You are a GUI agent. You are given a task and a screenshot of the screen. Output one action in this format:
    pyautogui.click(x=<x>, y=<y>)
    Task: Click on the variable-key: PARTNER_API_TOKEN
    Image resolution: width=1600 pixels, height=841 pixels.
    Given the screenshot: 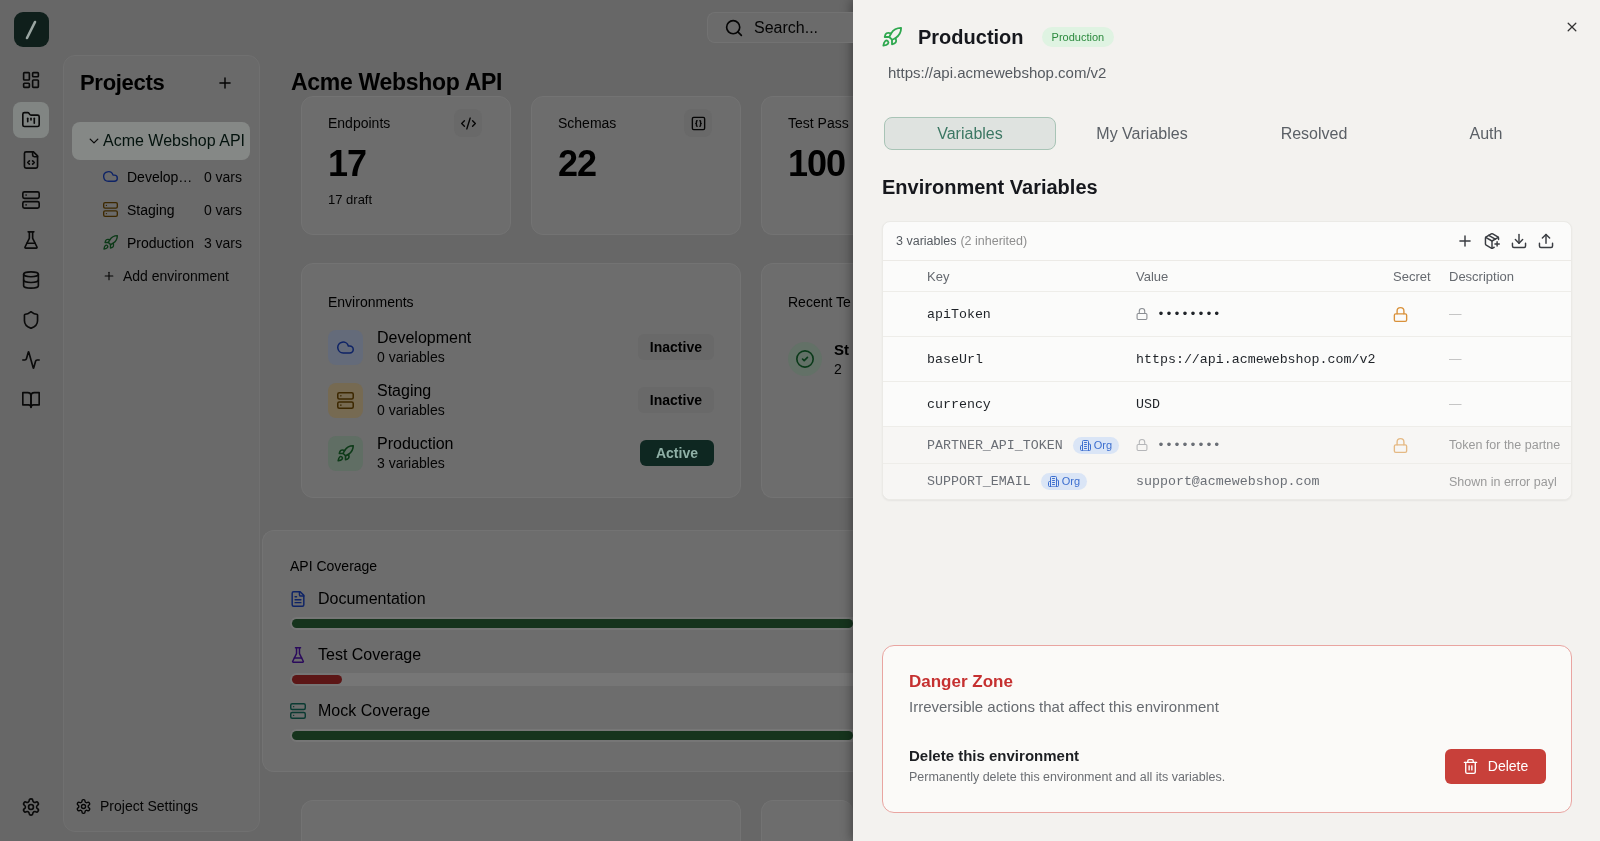 What is the action you would take?
    pyautogui.click(x=995, y=445)
    